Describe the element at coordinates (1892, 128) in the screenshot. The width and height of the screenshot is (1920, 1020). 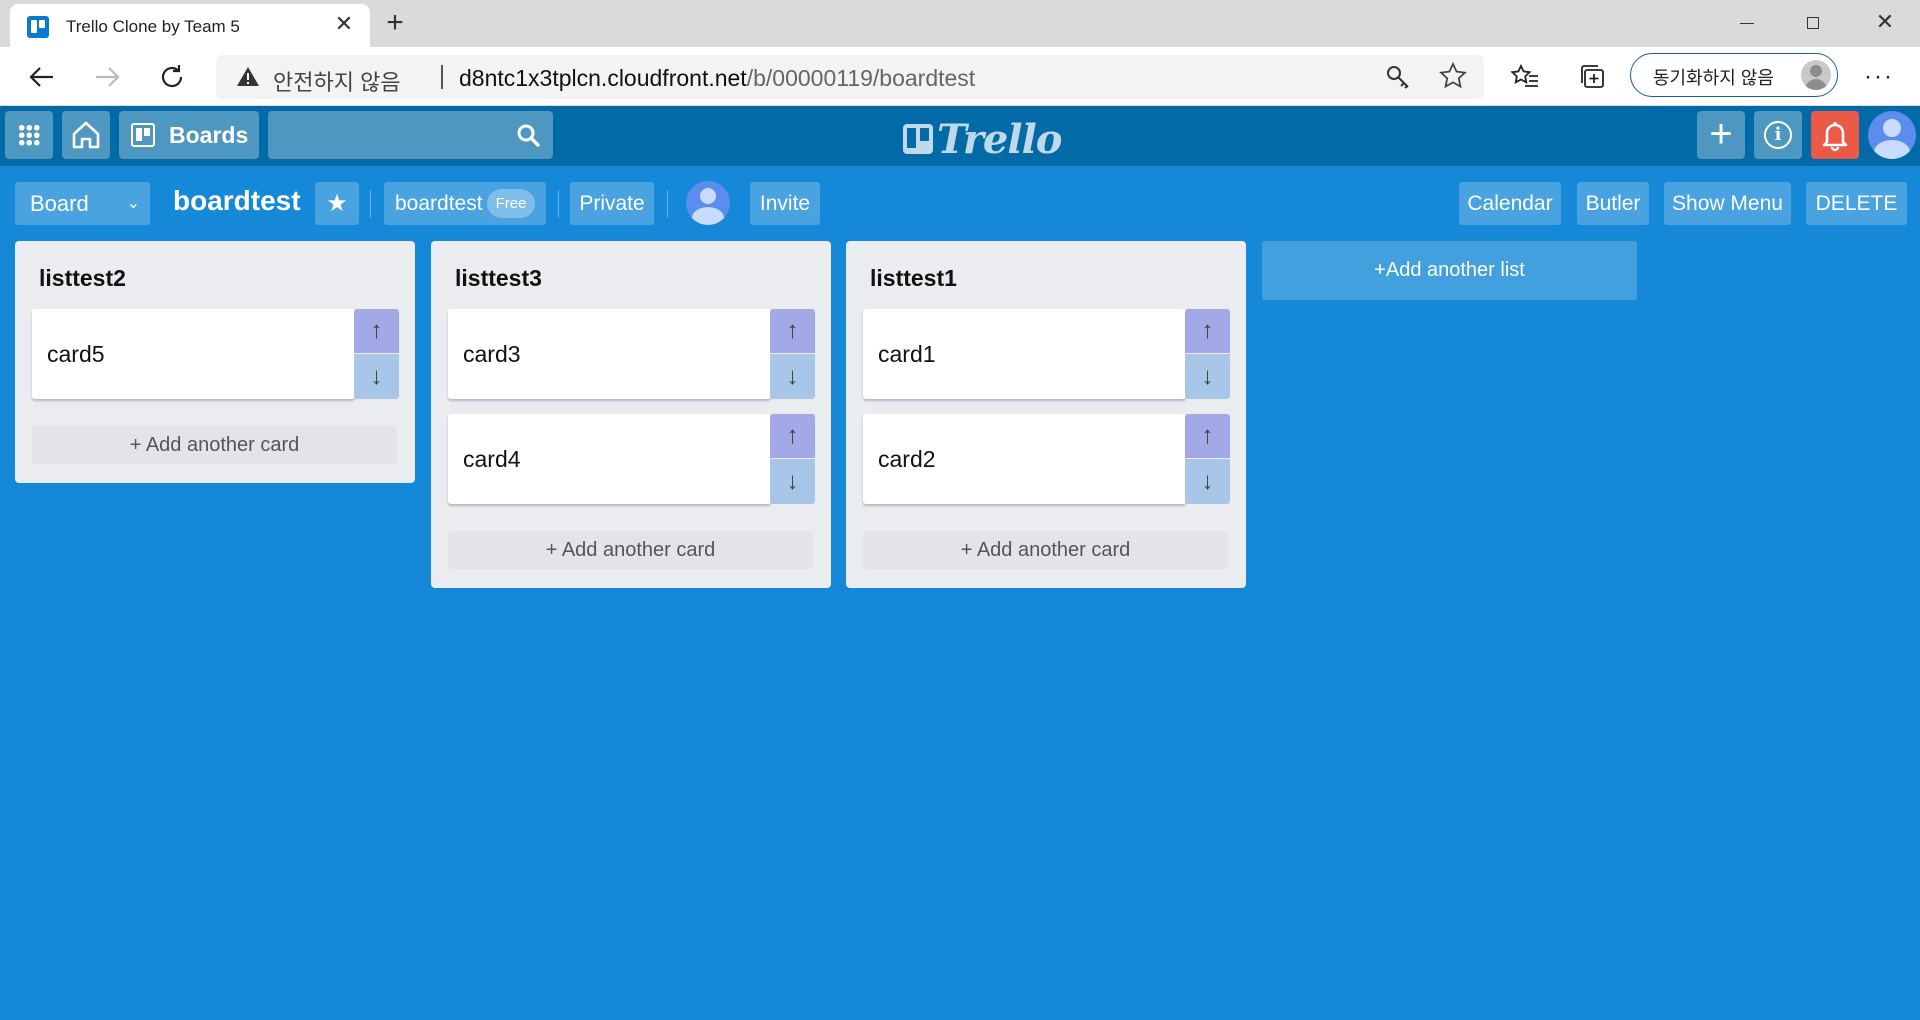
I see `user-avatar-icon` at that location.